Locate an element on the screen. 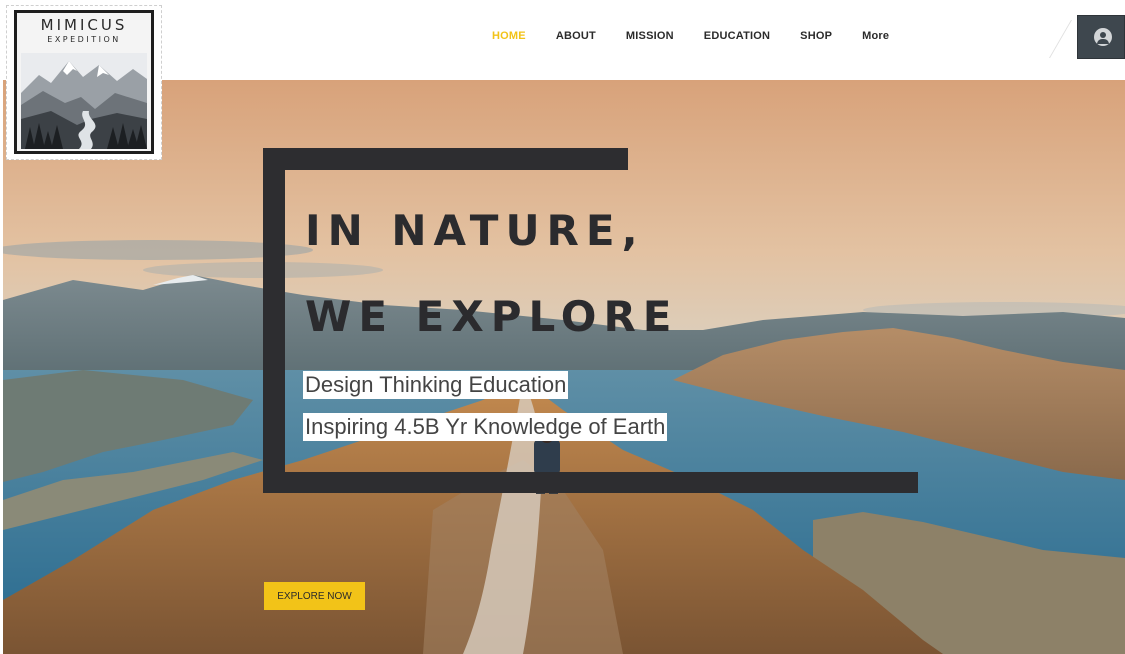 This screenshot has height=654, width=1125. nav-shop: SHOP is located at coordinates (816, 36).